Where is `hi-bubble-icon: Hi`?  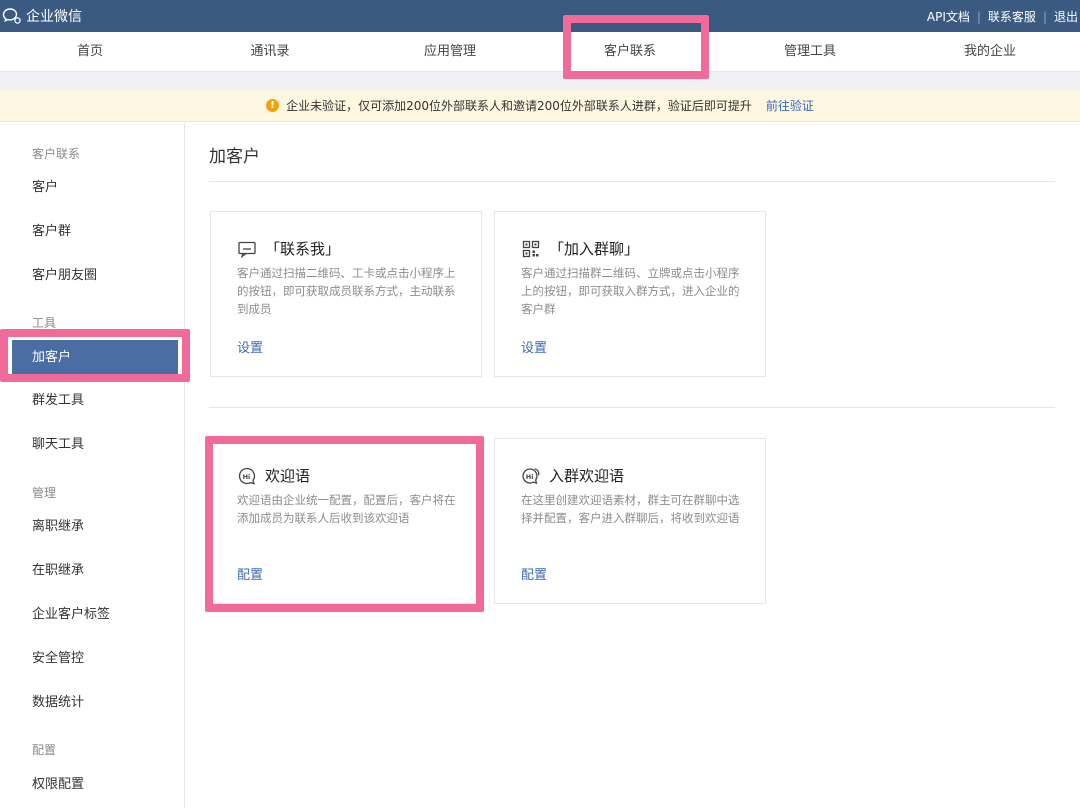 hi-bubble-icon: Hi is located at coordinates (247, 476).